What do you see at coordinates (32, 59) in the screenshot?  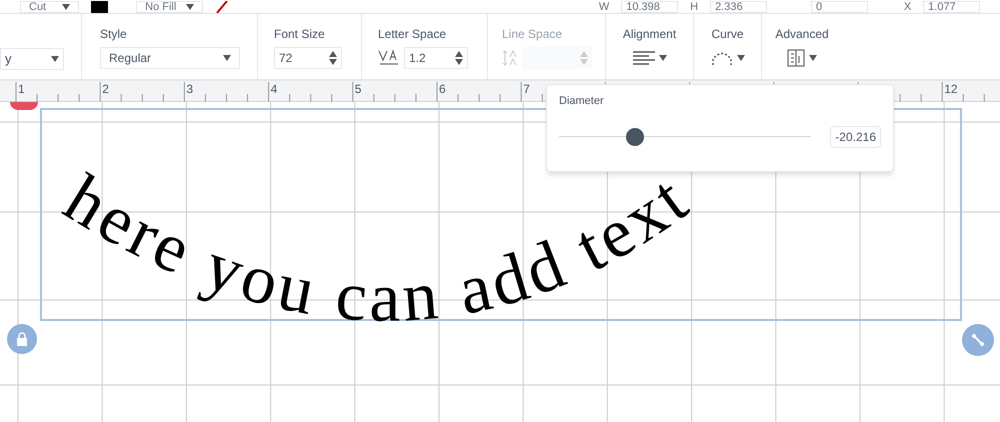 I see `font-select: y` at bounding box center [32, 59].